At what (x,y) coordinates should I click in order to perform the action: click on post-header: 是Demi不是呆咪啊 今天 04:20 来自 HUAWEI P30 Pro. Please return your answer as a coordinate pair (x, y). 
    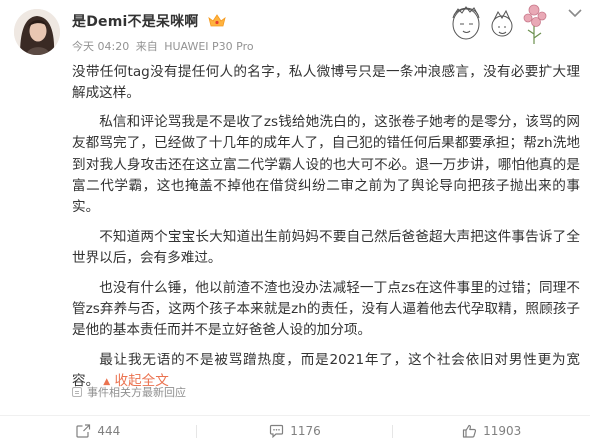
    Looking at the image, I should click on (295, 30).